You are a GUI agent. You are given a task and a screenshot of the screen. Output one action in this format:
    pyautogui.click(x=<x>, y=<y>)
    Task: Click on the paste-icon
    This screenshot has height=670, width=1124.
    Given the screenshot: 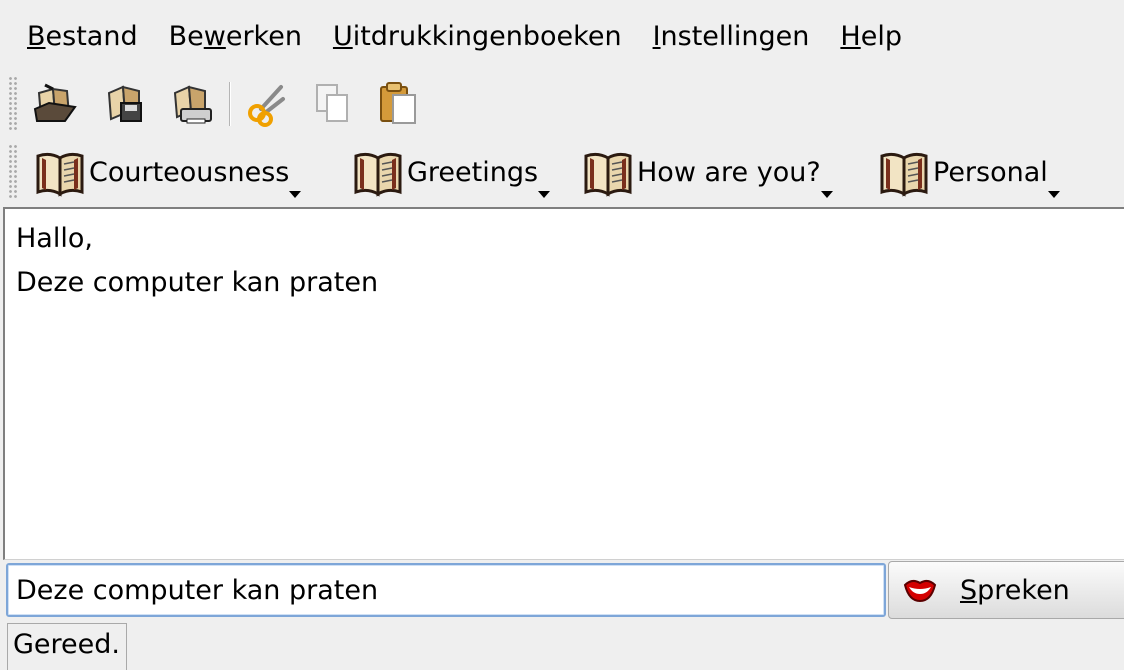 What is the action you would take?
    pyautogui.click(x=398, y=103)
    